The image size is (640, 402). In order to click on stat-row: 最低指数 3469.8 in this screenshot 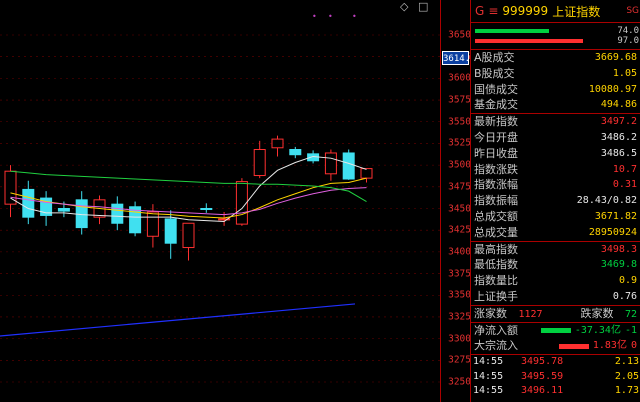, I will do `click(555, 265)`.